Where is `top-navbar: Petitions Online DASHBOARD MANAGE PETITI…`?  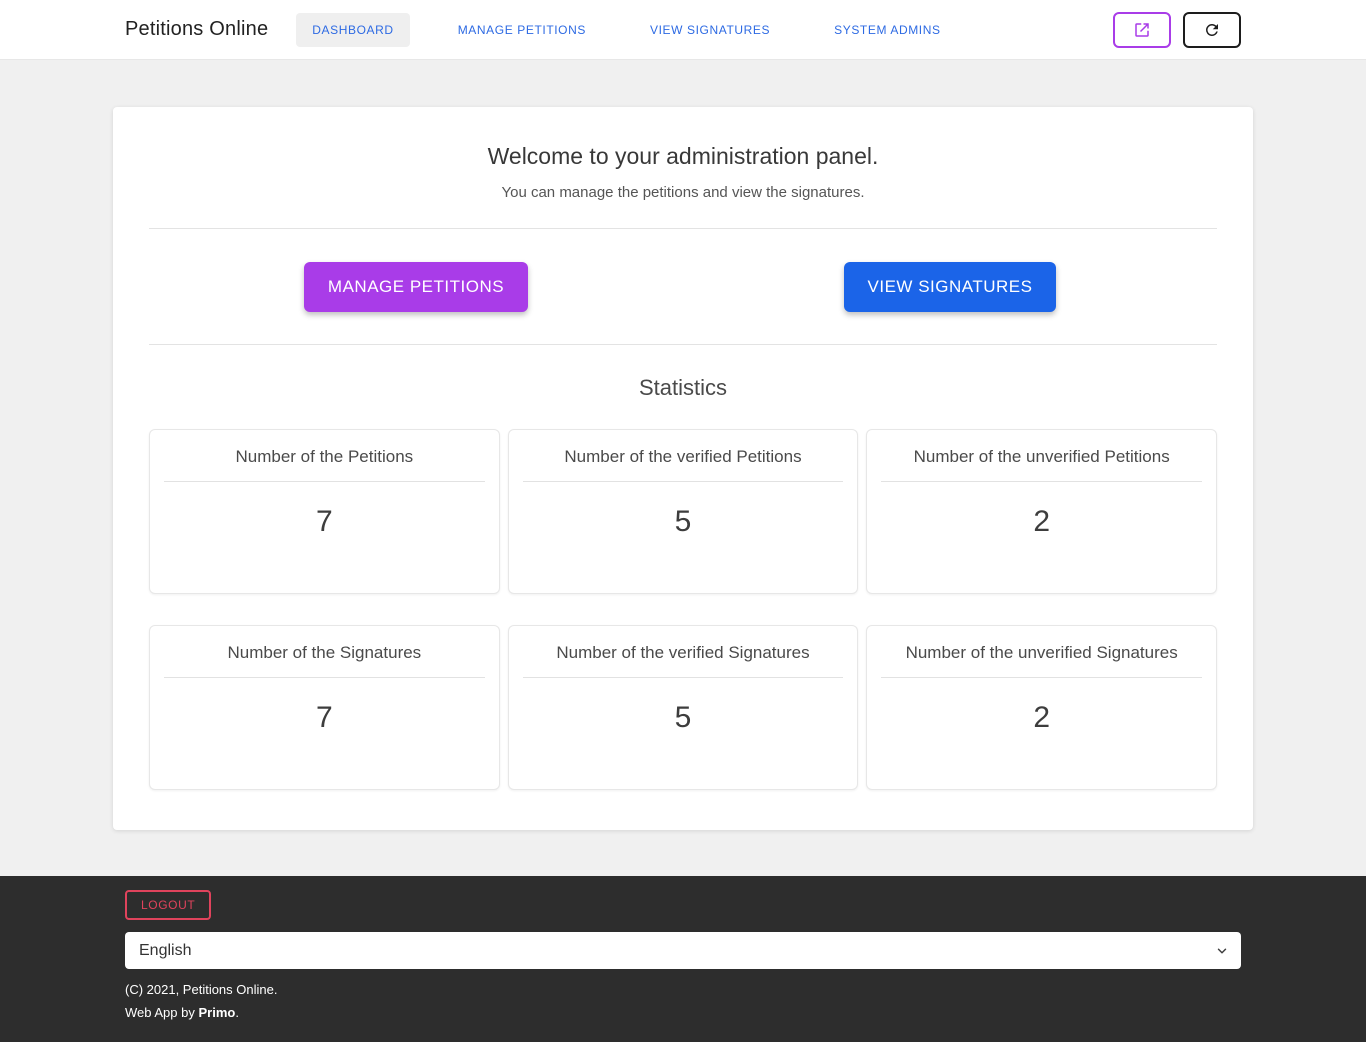
top-navbar: Petitions Online DASHBOARD MANAGE PETITI… is located at coordinates (683, 30).